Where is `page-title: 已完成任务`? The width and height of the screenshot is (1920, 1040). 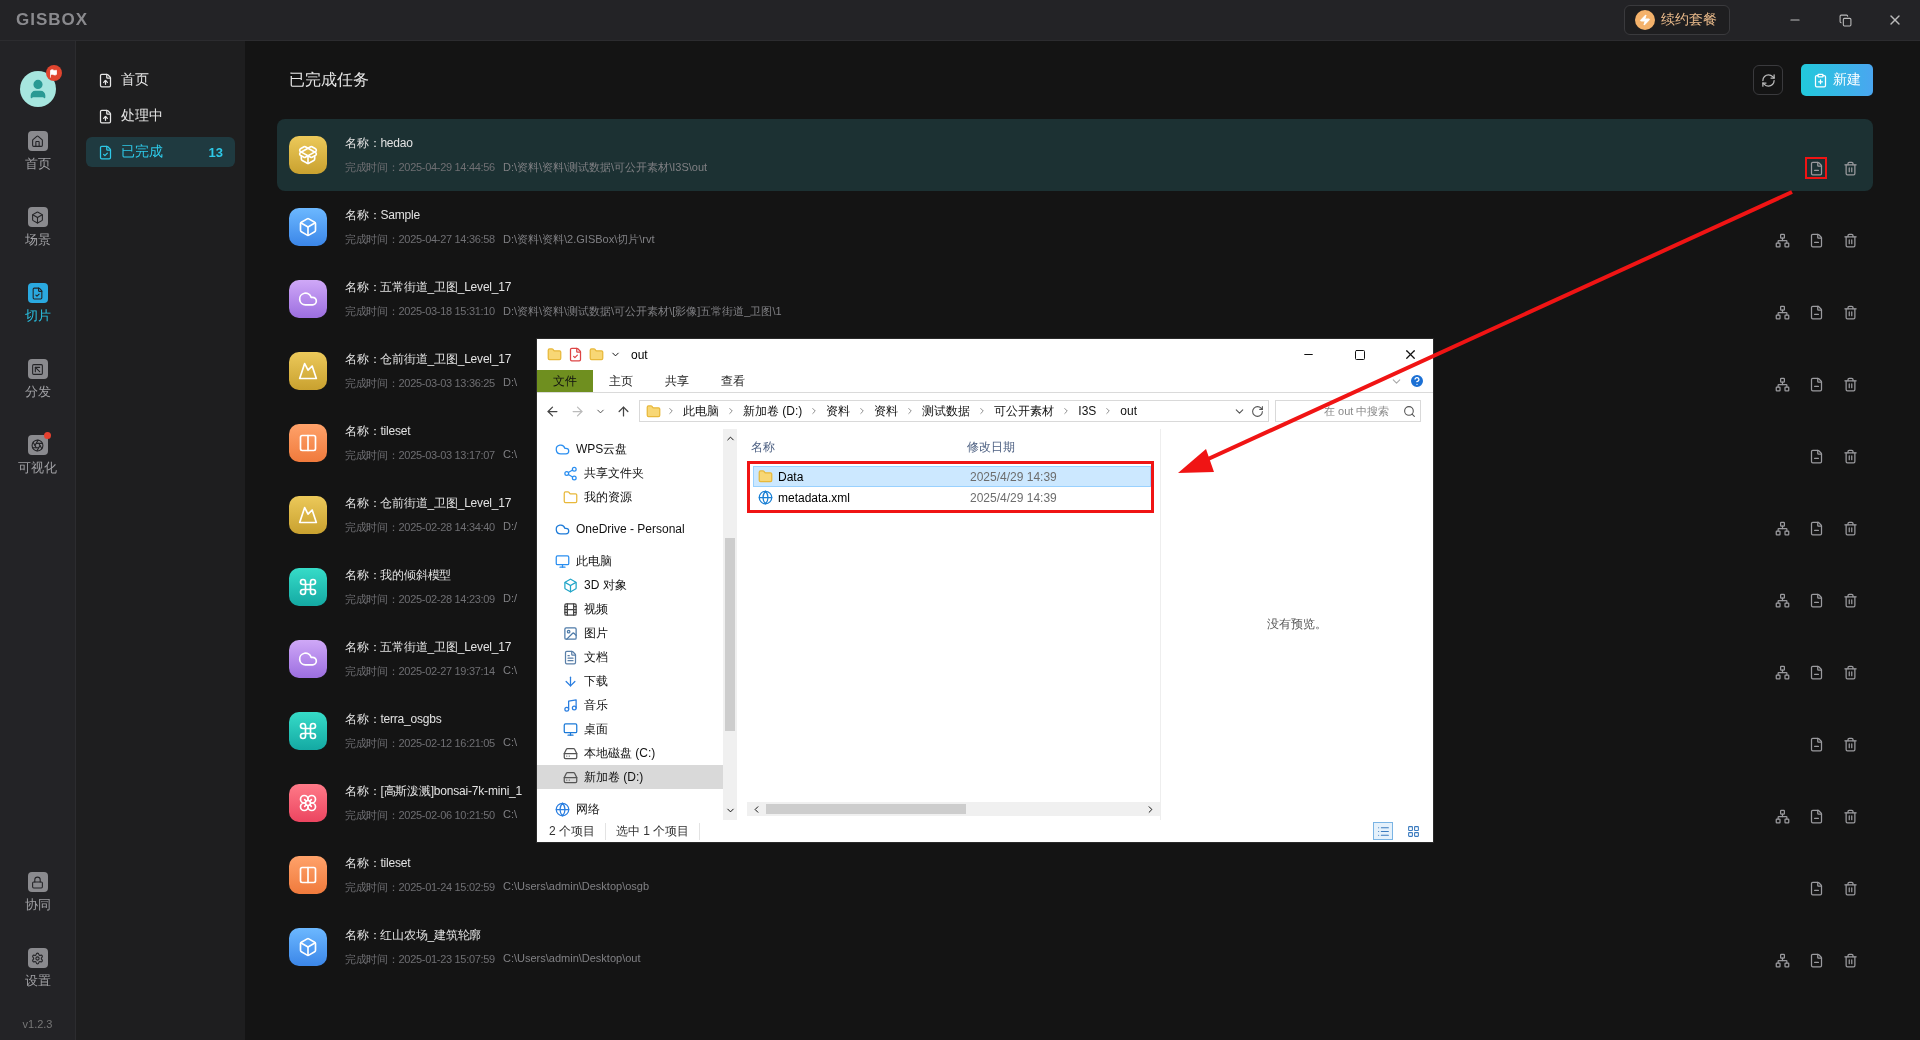 page-title: 已完成任务 is located at coordinates (329, 79).